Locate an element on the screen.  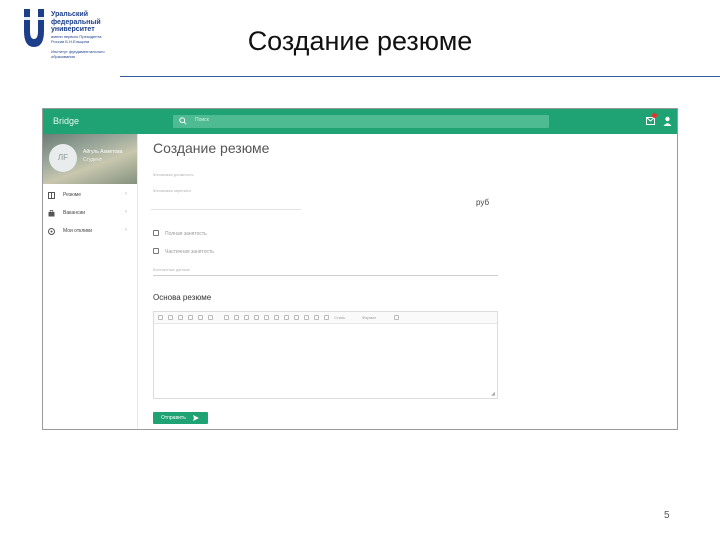
mail-icon is located at coordinates (650, 121).